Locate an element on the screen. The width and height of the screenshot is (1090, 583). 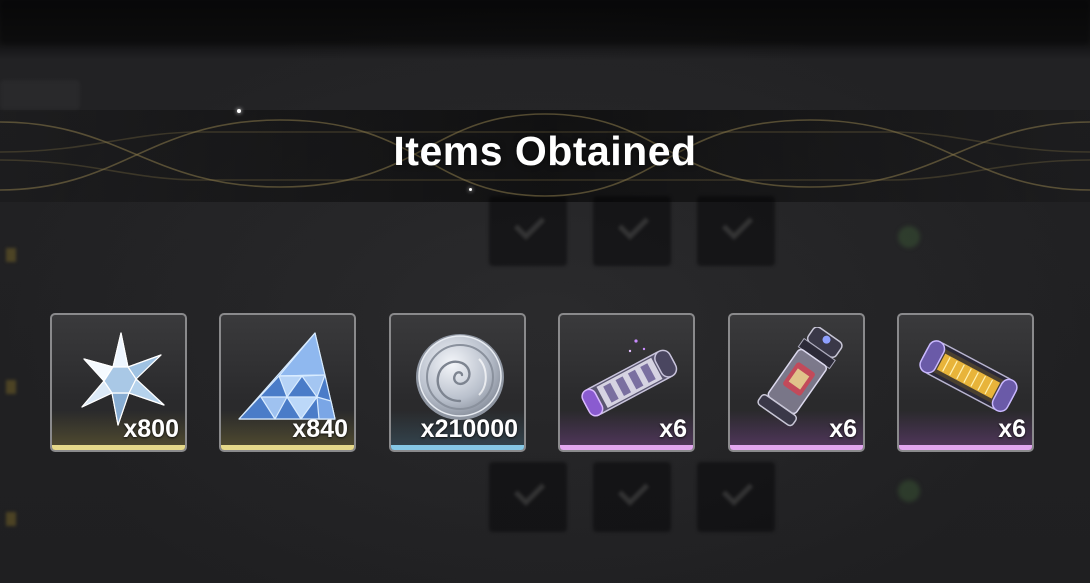
reward-item-triangle-crystal: x840 is located at coordinates (287, 382).